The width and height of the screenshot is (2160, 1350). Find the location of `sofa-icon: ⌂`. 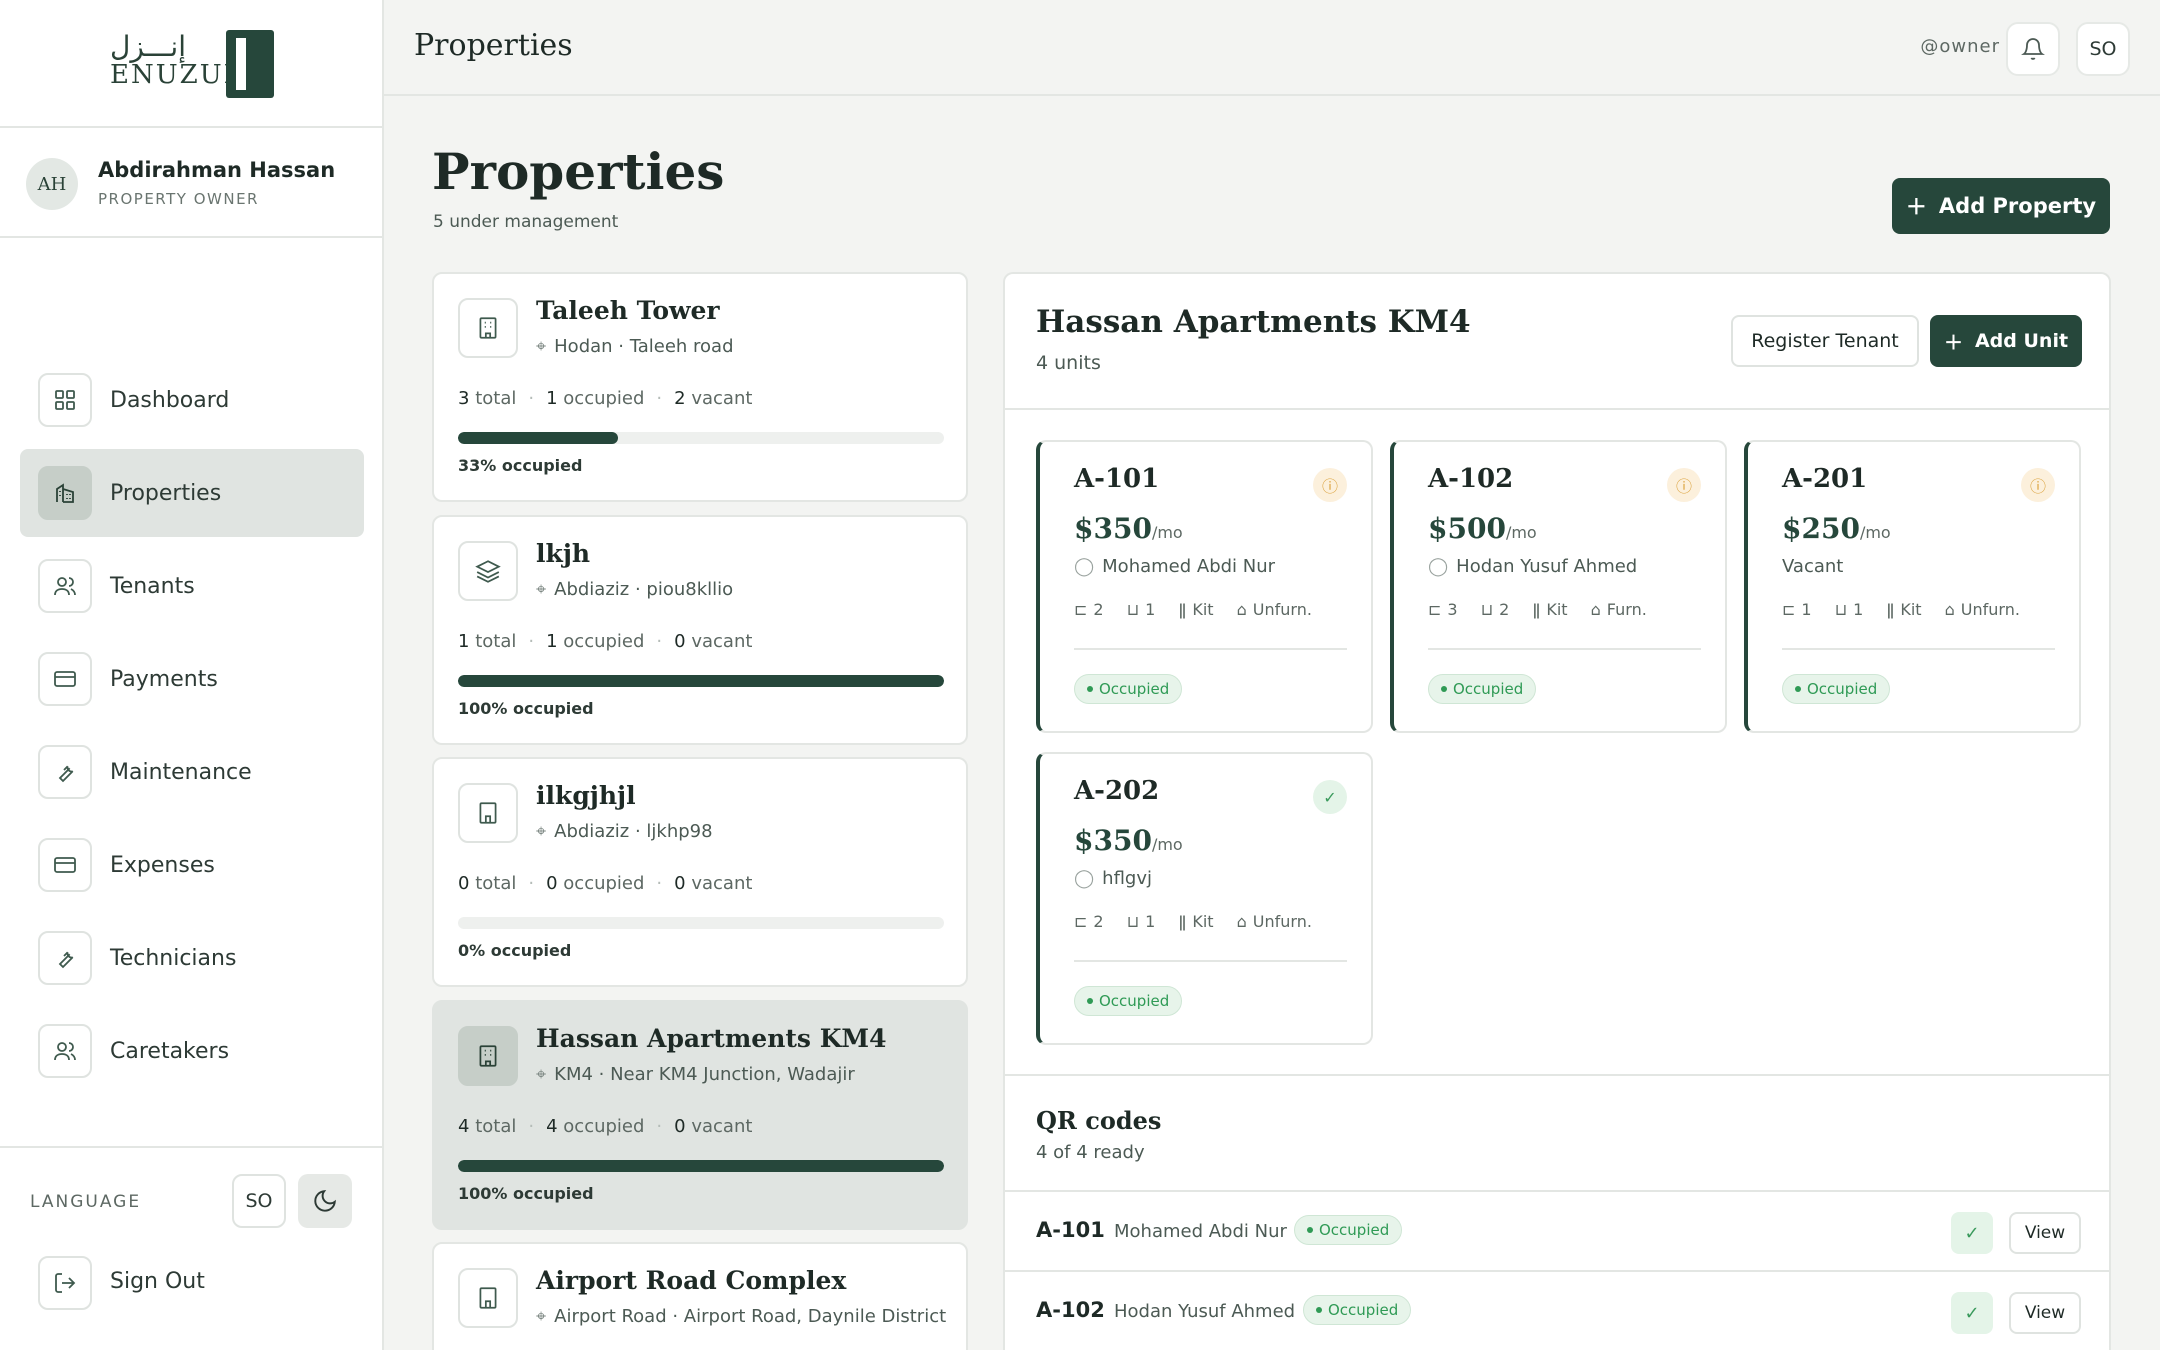

sofa-icon: ⌂ is located at coordinates (1241, 609).